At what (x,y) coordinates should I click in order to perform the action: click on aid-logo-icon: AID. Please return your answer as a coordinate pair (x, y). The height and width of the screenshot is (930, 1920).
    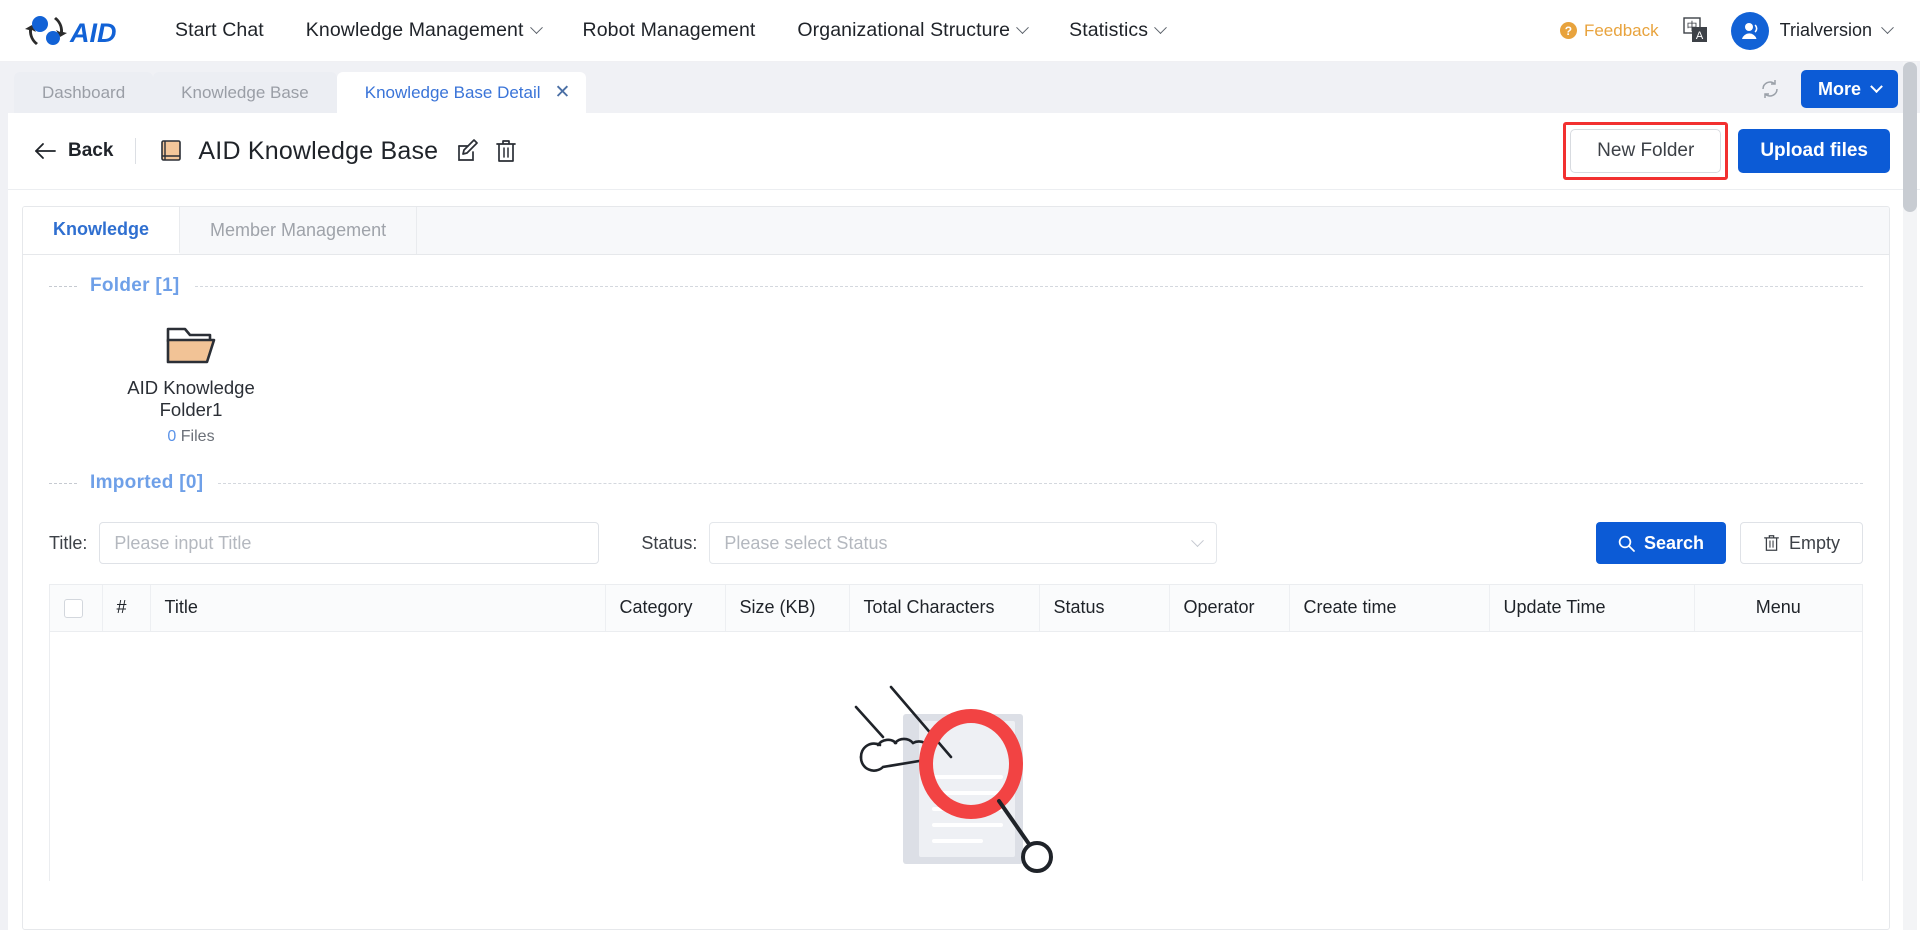
    Looking at the image, I should click on (70, 31).